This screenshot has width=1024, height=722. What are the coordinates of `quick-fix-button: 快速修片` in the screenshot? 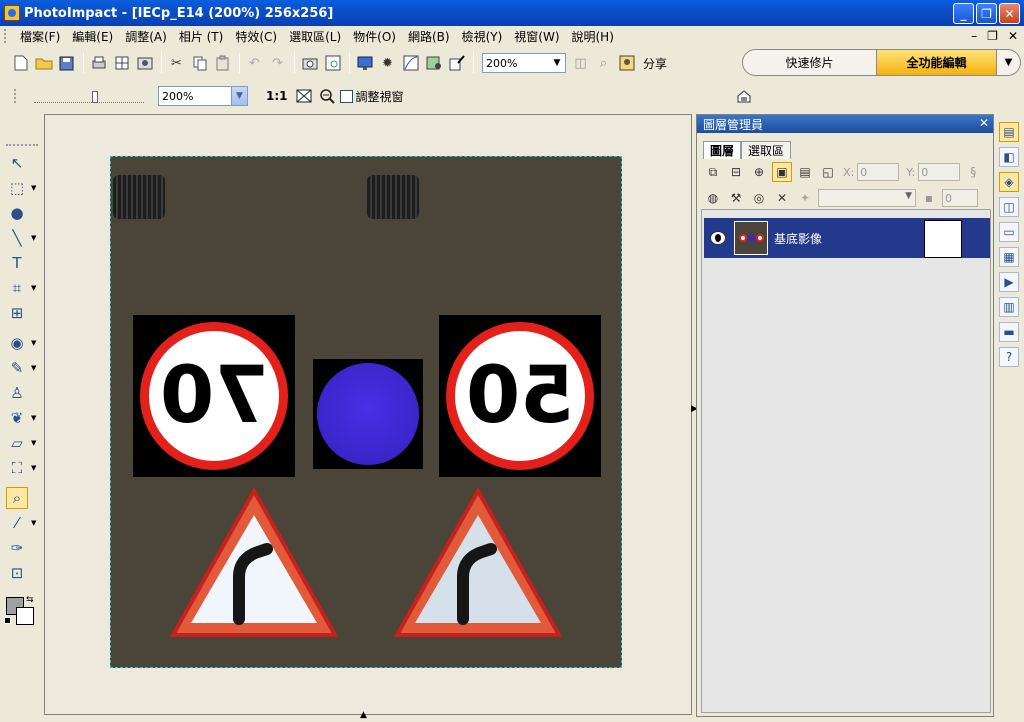 It's located at (809, 62).